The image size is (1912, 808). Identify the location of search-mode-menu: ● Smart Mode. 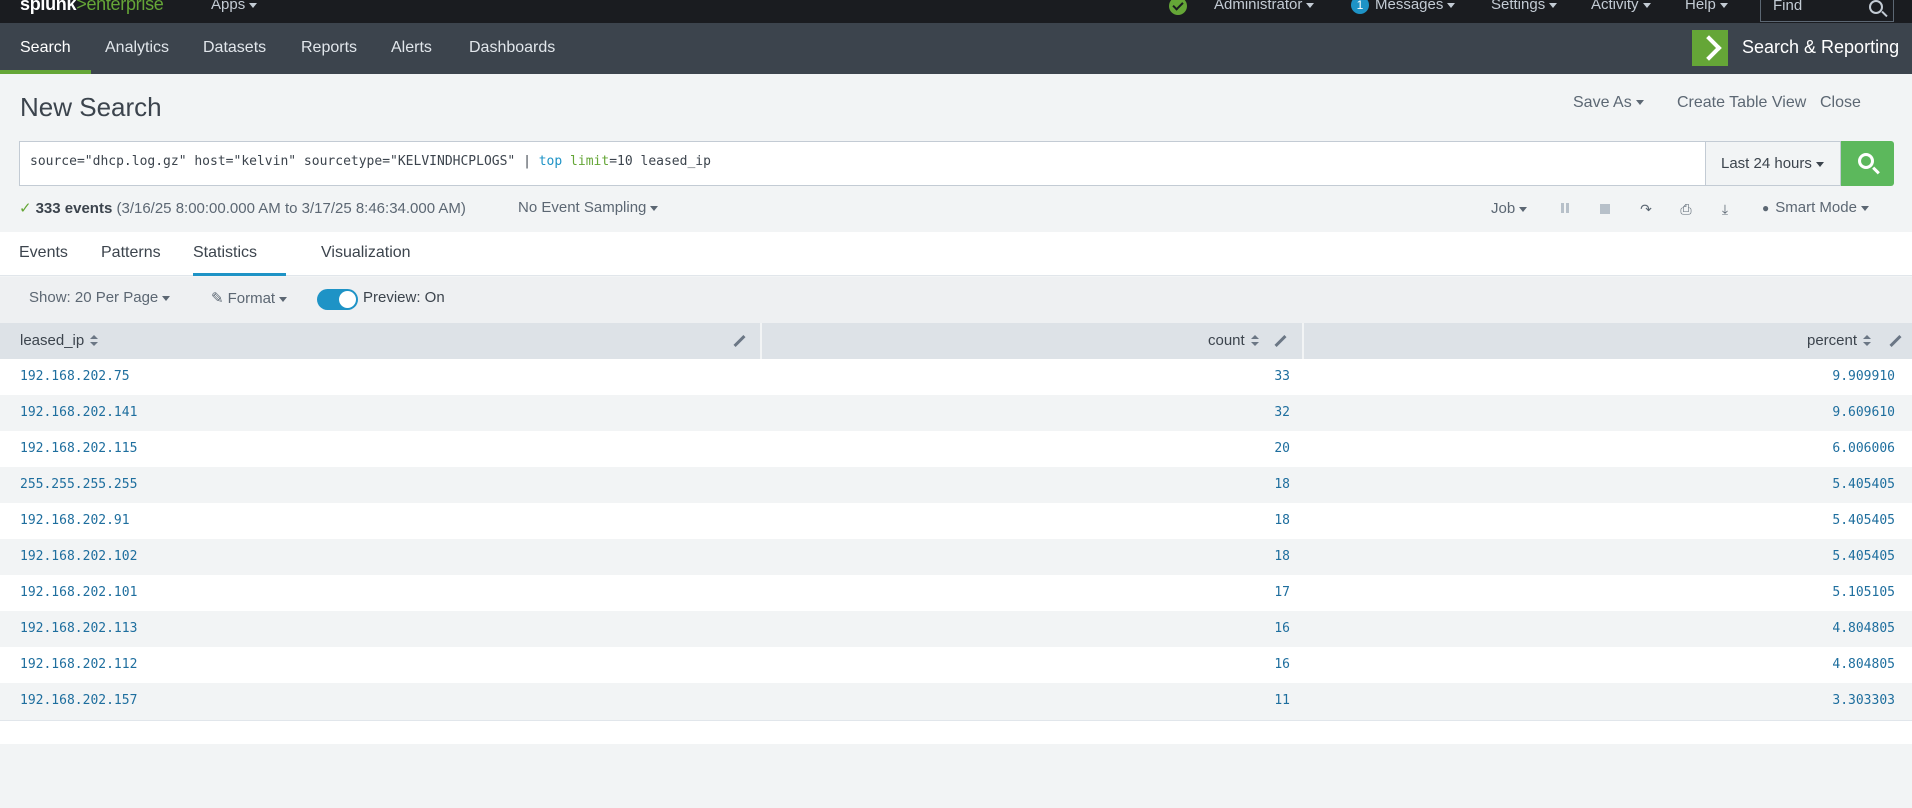
(1815, 207).